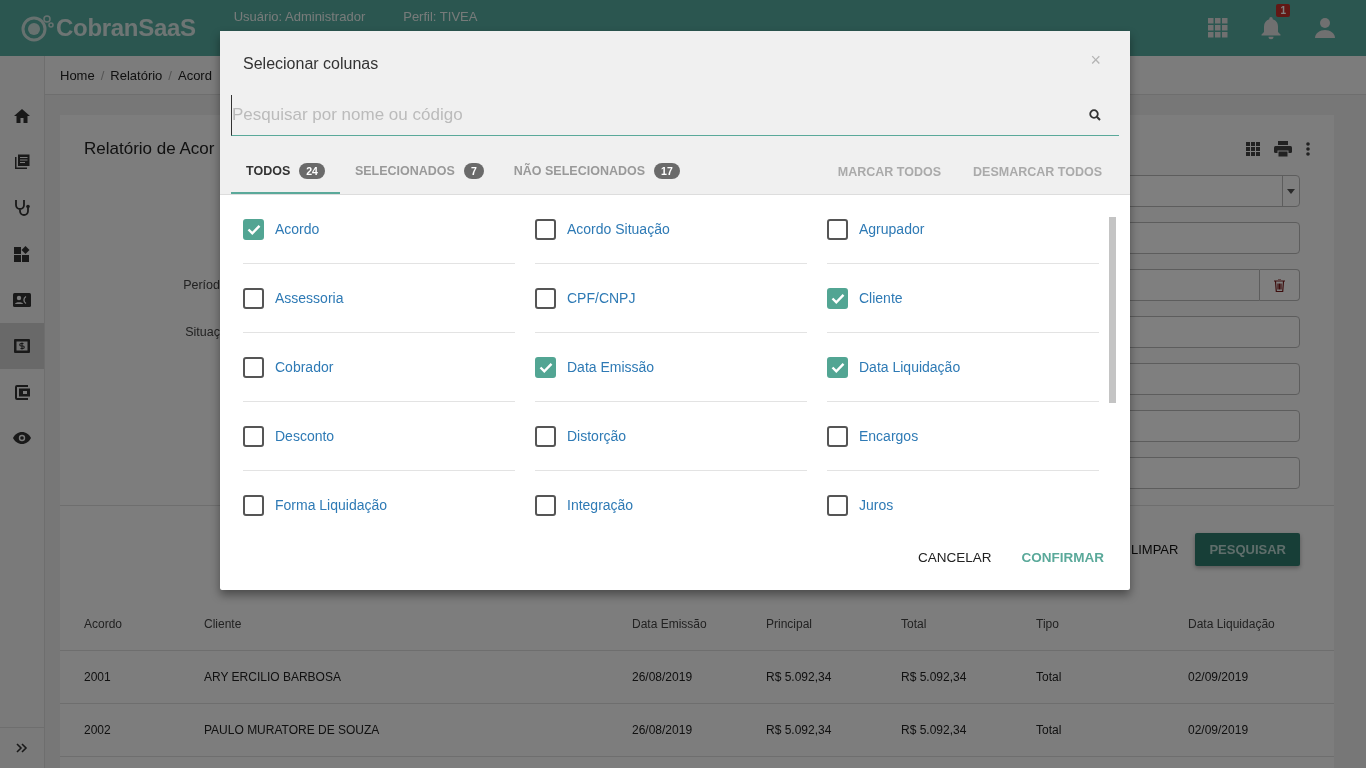 Image resolution: width=1366 pixels, height=768 pixels. Describe the element at coordinates (1155, 549) in the screenshot. I see `clear-filters-button: LIMPAR` at that location.